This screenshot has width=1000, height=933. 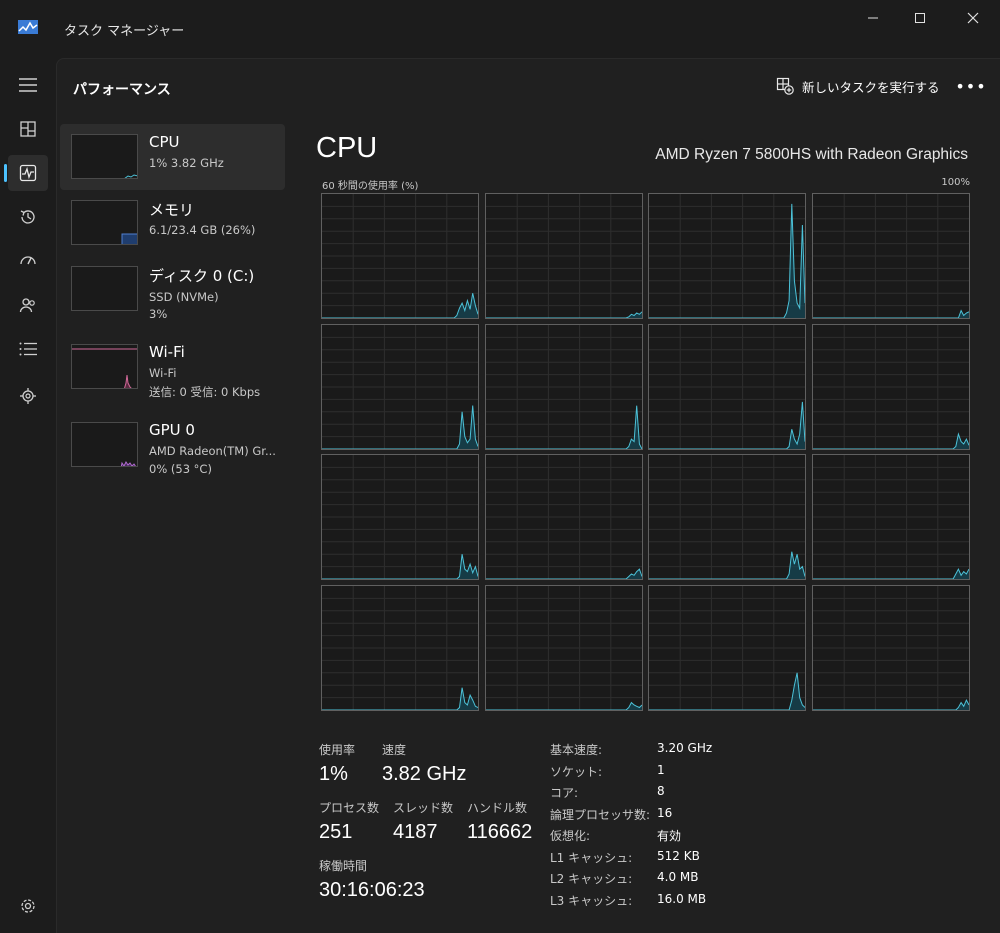 I want to click on nav-settings, so click(x=28, y=906).